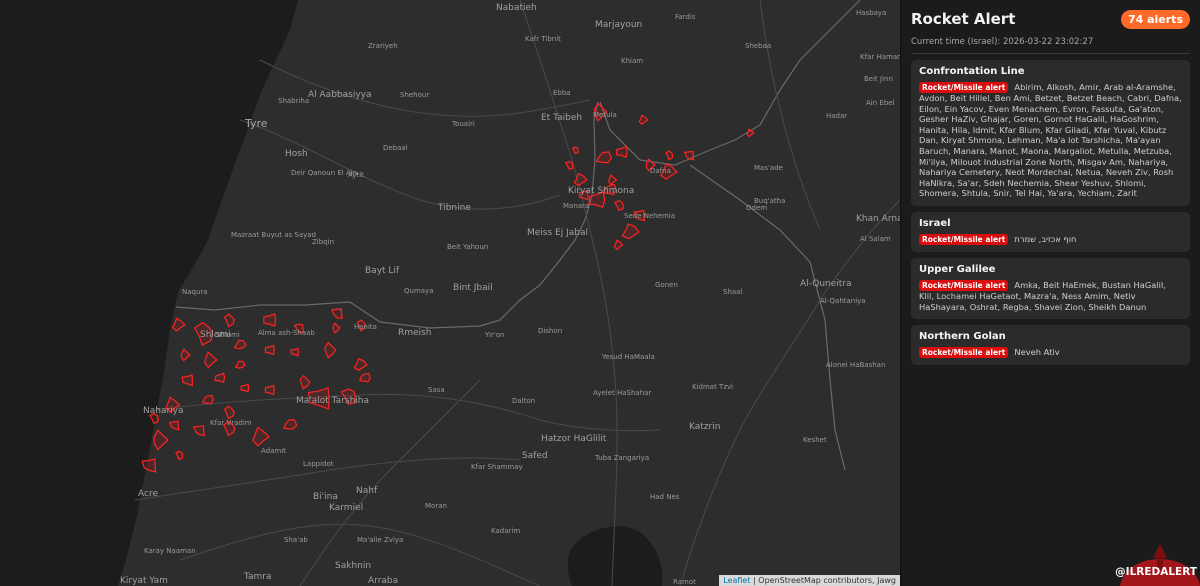 This screenshot has height=586, width=1200. Describe the element at coordinates (878, 219) in the screenshot. I see `place-label: Khan Arnaba` at that location.